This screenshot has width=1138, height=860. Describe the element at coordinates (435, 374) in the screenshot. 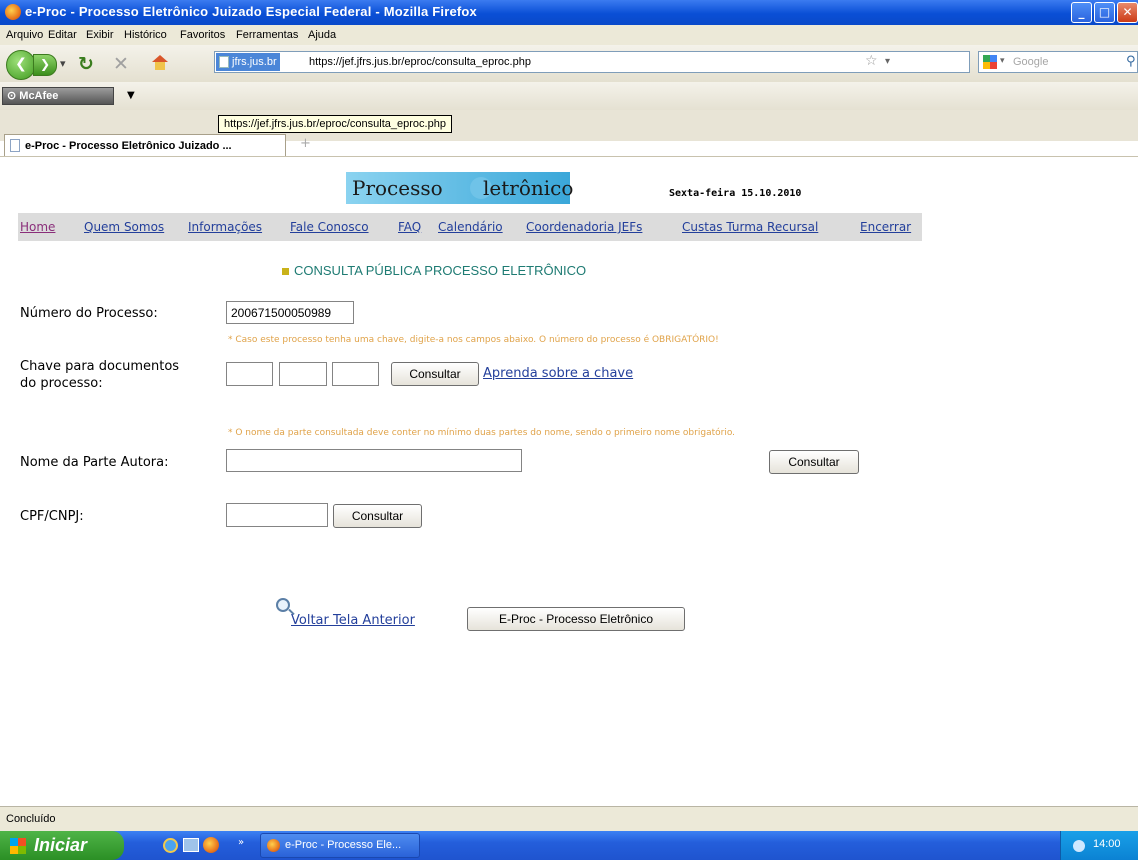

I see `key-consultar-button: Consultar` at that location.